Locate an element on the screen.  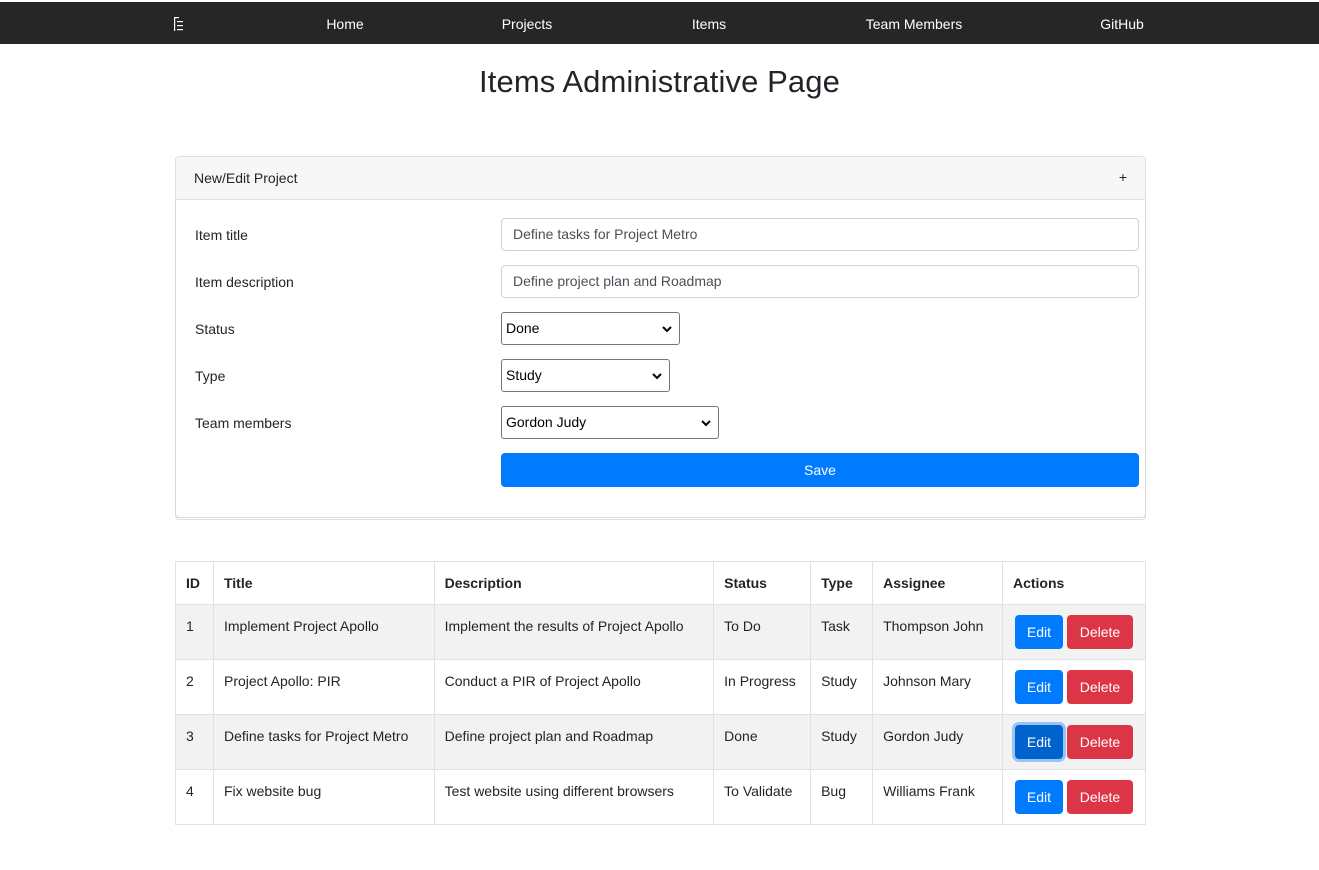
cell-status: To Do is located at coordinates (762, 632).